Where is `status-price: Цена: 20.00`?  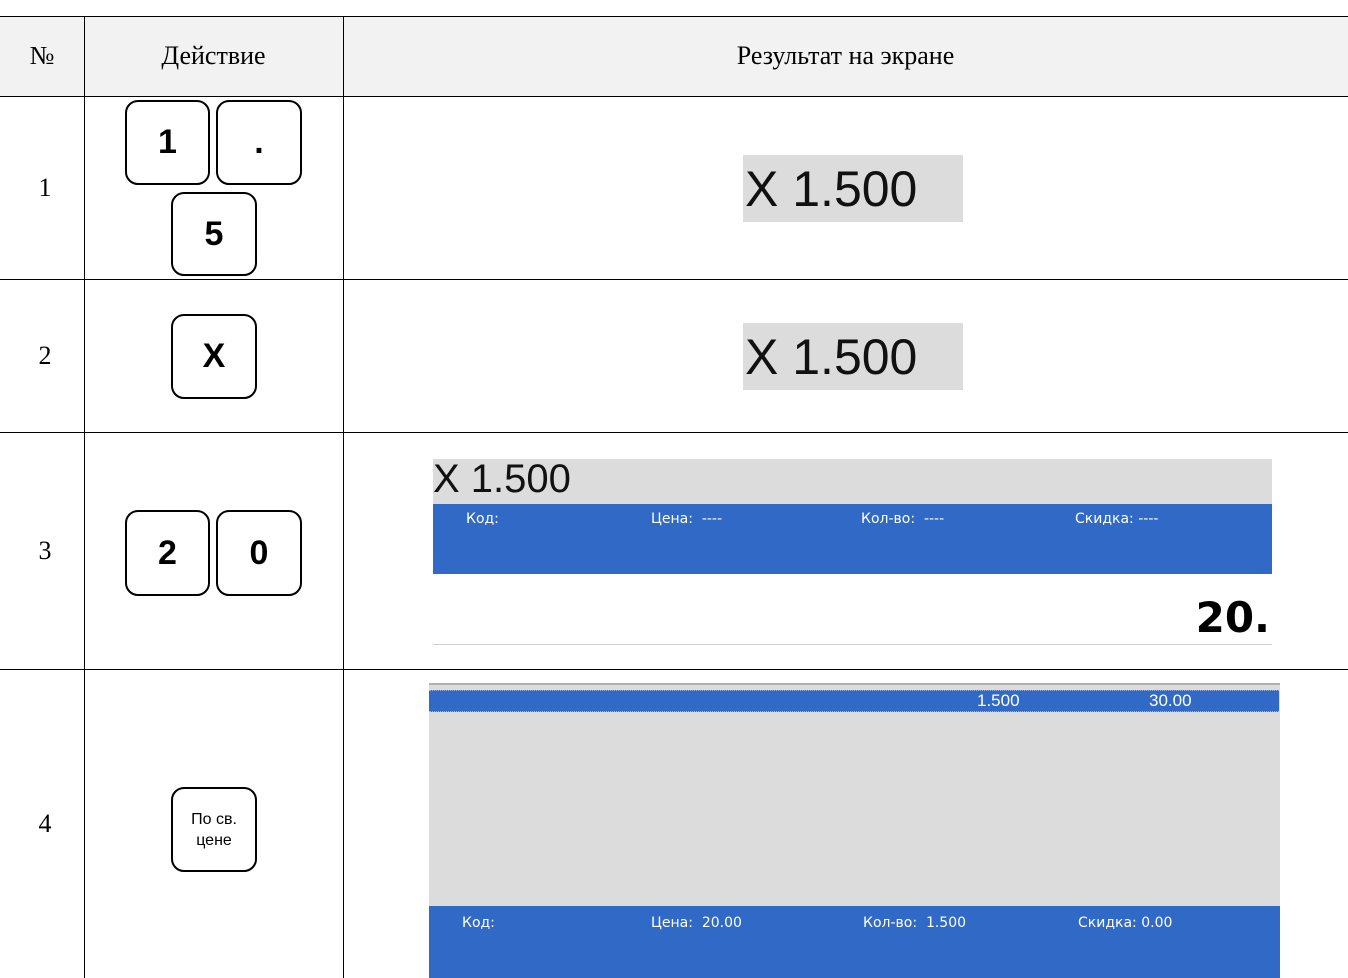 status-price: Цена: 20.00 is located at coordinates (696, 923).